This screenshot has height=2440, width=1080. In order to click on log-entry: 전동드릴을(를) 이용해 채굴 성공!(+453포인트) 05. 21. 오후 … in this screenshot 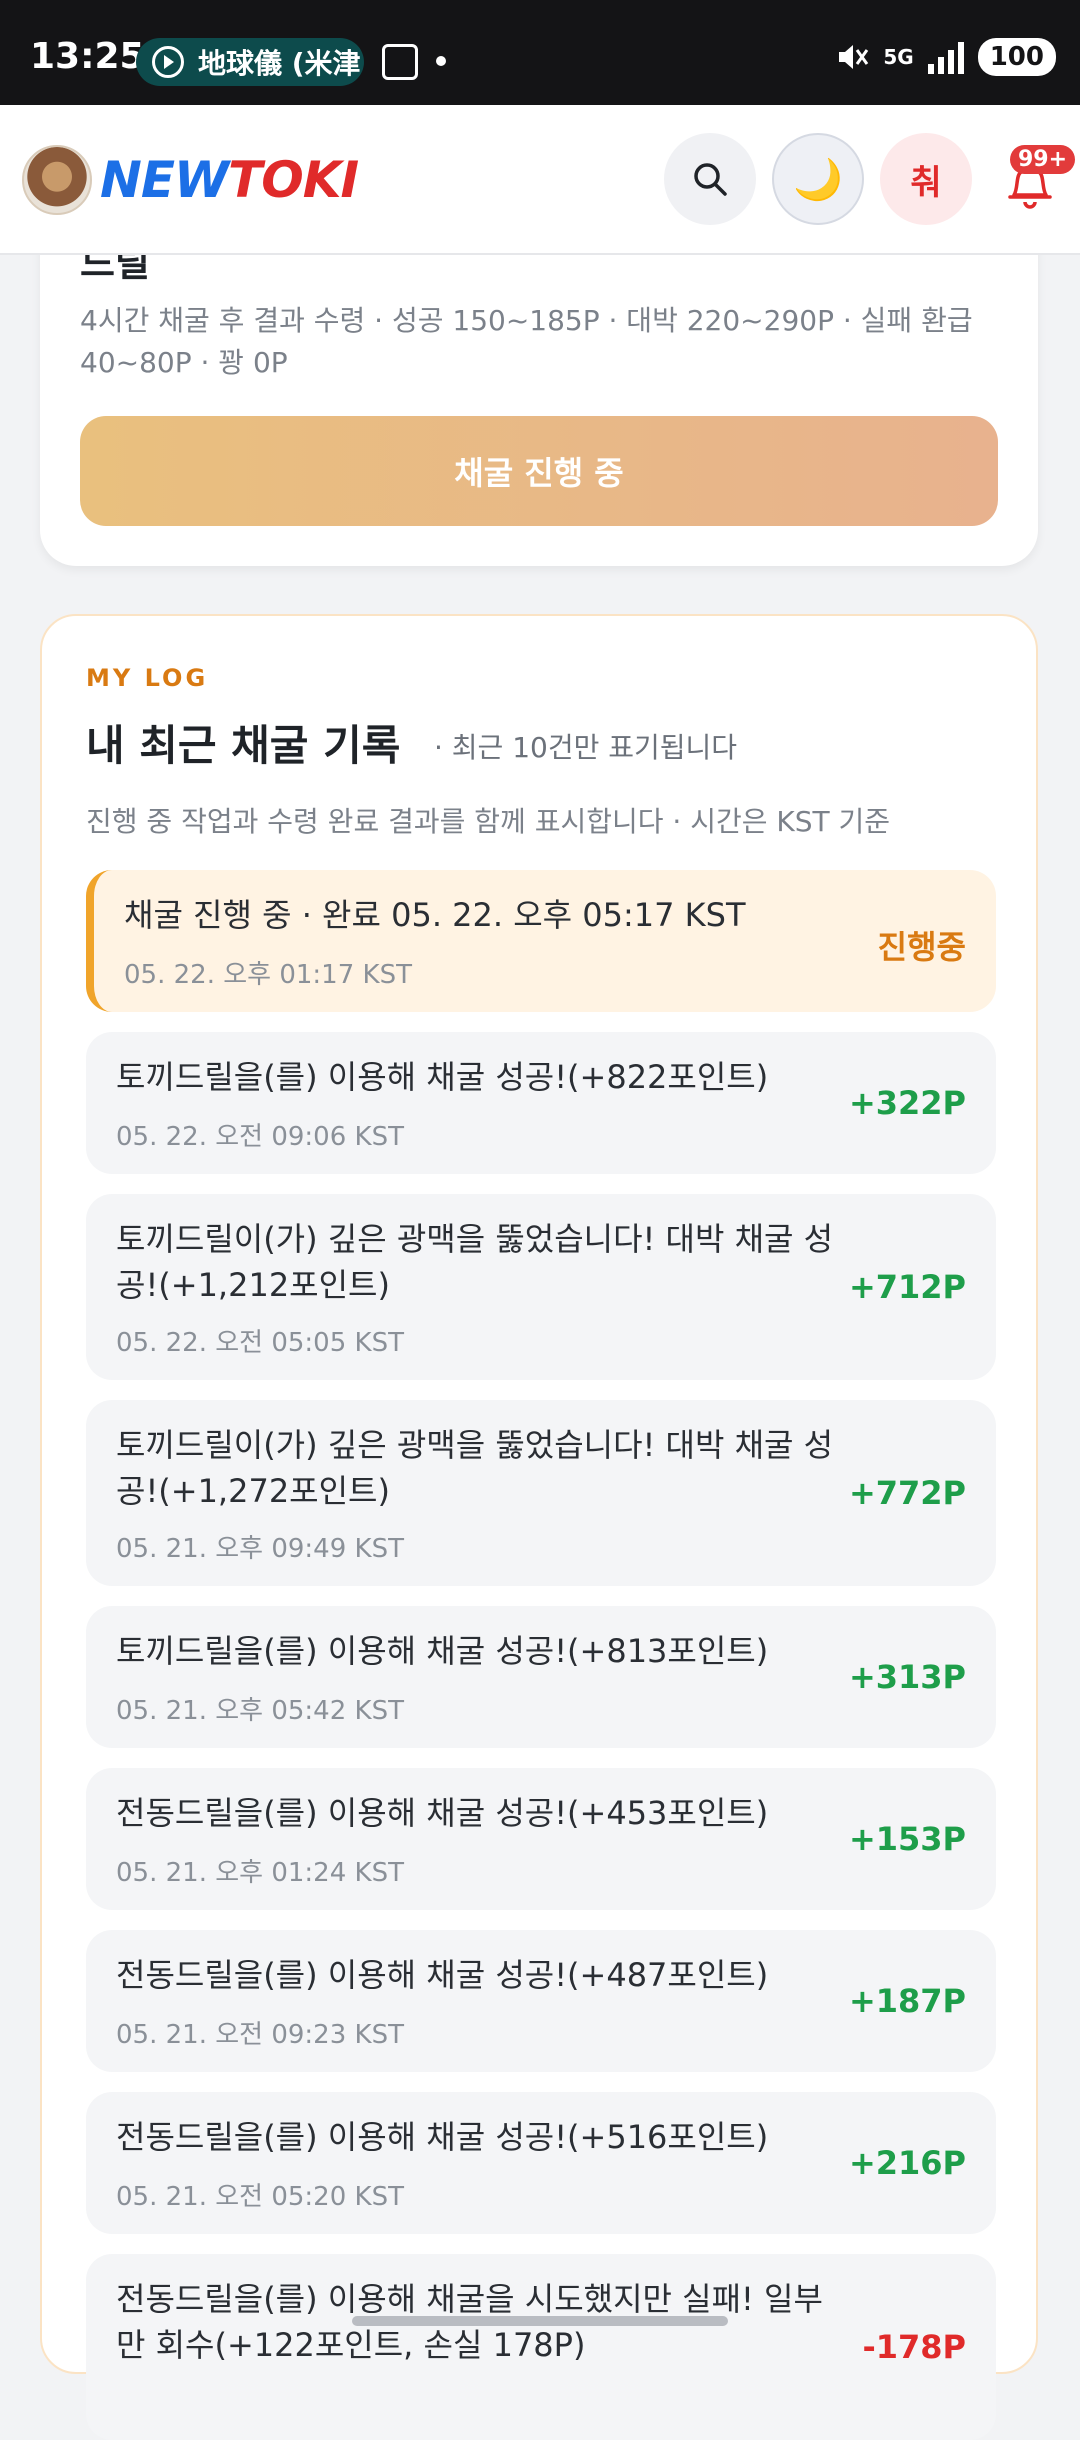, I will do `click(541, 1839)`.